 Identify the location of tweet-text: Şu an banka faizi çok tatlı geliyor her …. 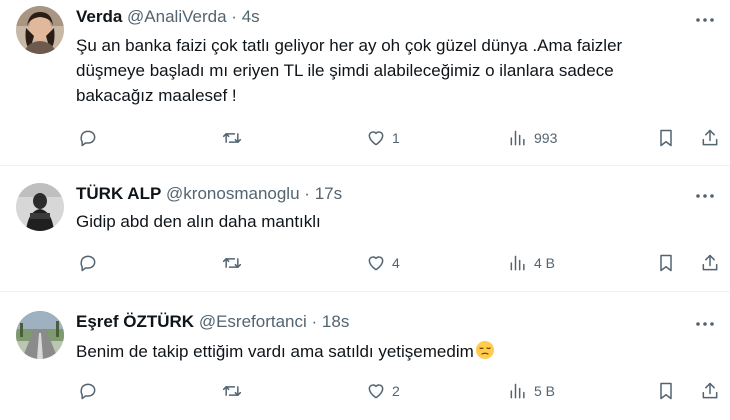
(349, 70).